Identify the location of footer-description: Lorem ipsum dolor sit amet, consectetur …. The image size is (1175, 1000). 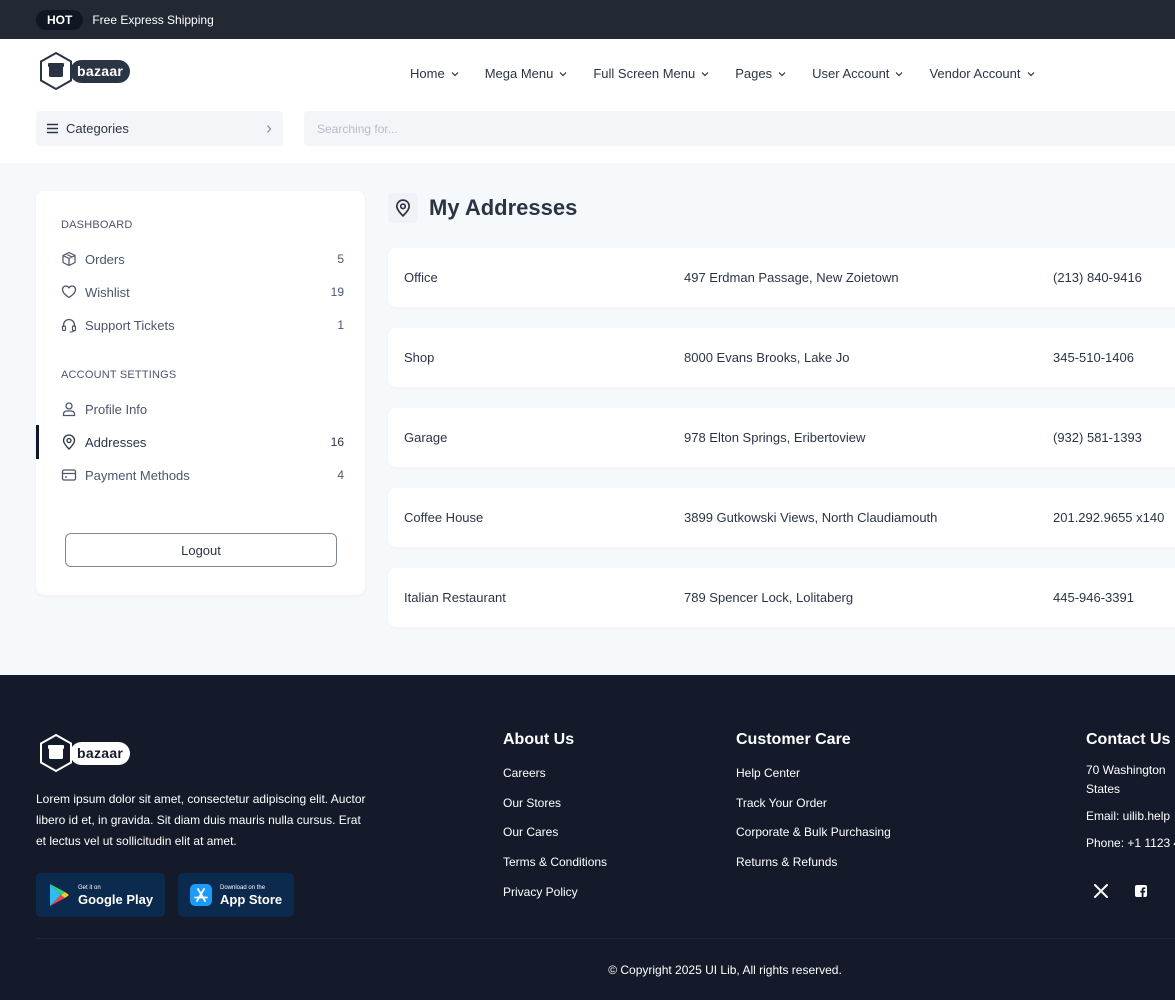
(201, 820).